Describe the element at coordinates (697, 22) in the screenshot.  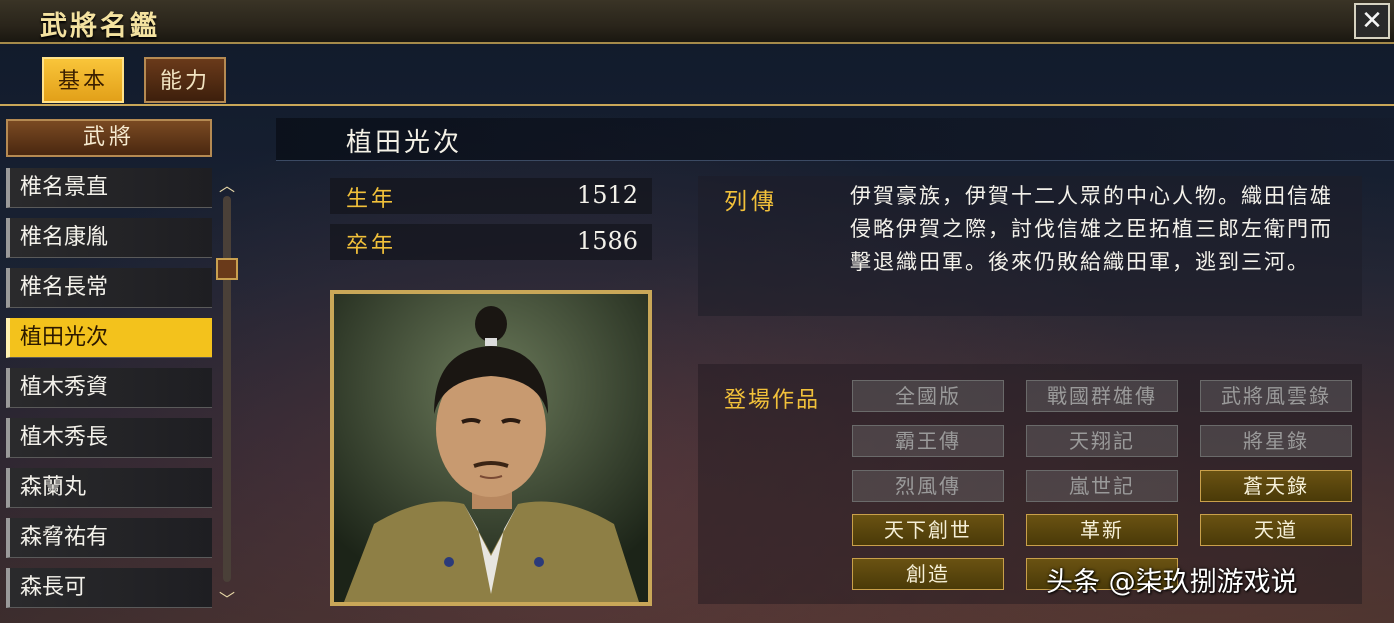
I see `title-bar: 武將名鑑 ✕` at that location.